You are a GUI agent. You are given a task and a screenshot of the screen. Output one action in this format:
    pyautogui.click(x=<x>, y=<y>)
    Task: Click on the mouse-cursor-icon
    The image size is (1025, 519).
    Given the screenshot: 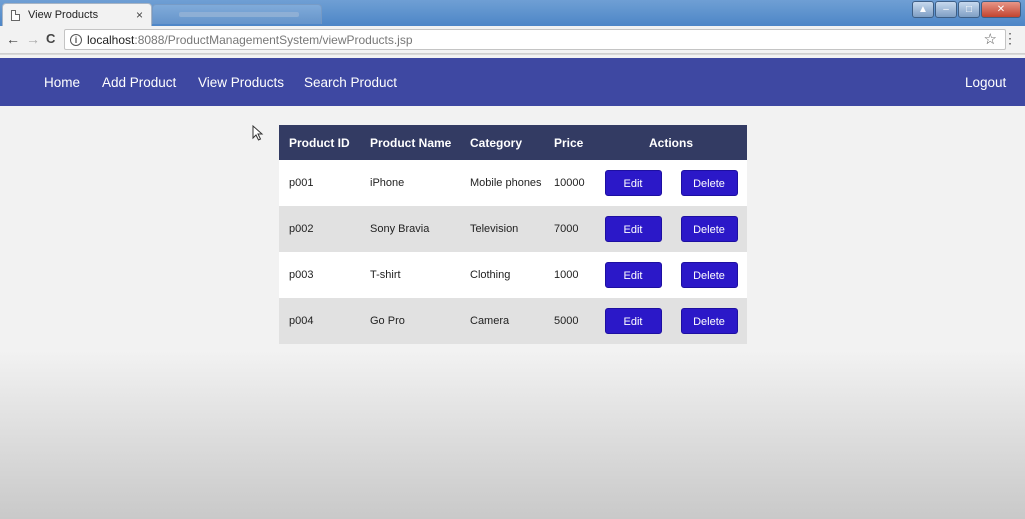 What is the action you would take?
    pyautogui.click(x=258, y=133)
    